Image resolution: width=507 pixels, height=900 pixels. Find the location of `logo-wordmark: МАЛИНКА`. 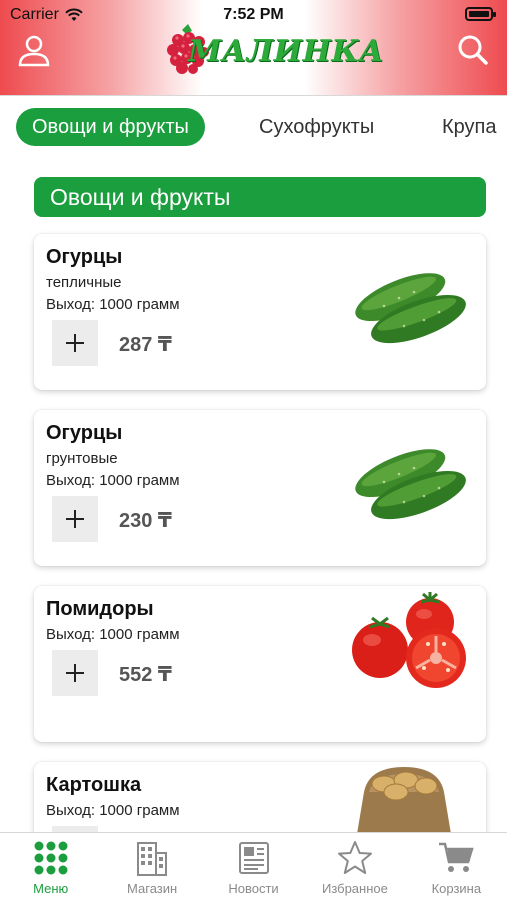

logo-wordmark: МАЛИНКА is located at coordinates (286, 51).